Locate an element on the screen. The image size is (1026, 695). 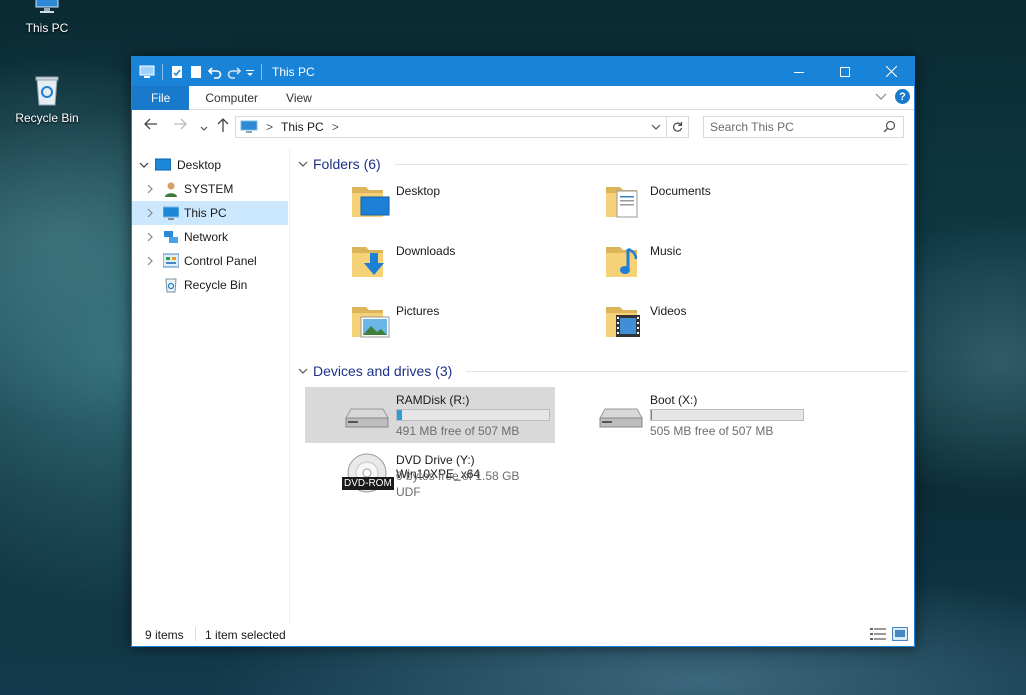
view-switcher is located at coordinates (889, 634).